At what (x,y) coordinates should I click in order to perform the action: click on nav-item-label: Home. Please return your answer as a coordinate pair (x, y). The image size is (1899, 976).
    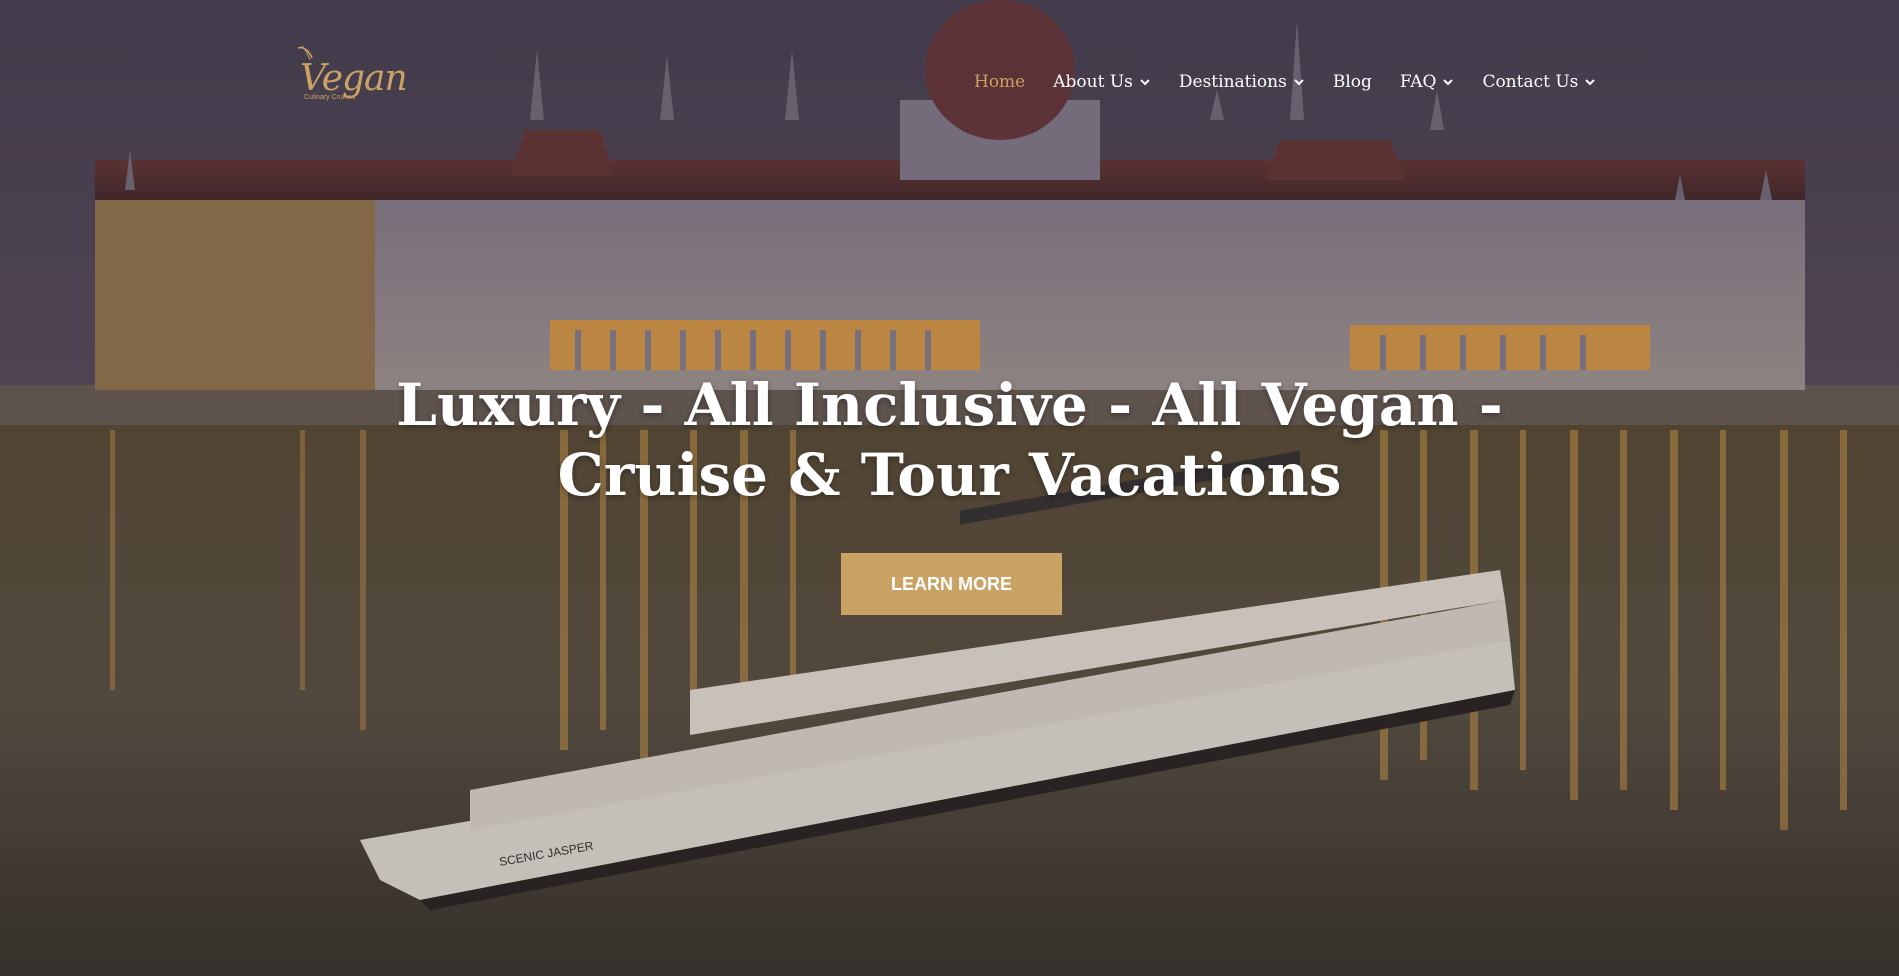
    Looking at the image, I should click on (1000, 82).